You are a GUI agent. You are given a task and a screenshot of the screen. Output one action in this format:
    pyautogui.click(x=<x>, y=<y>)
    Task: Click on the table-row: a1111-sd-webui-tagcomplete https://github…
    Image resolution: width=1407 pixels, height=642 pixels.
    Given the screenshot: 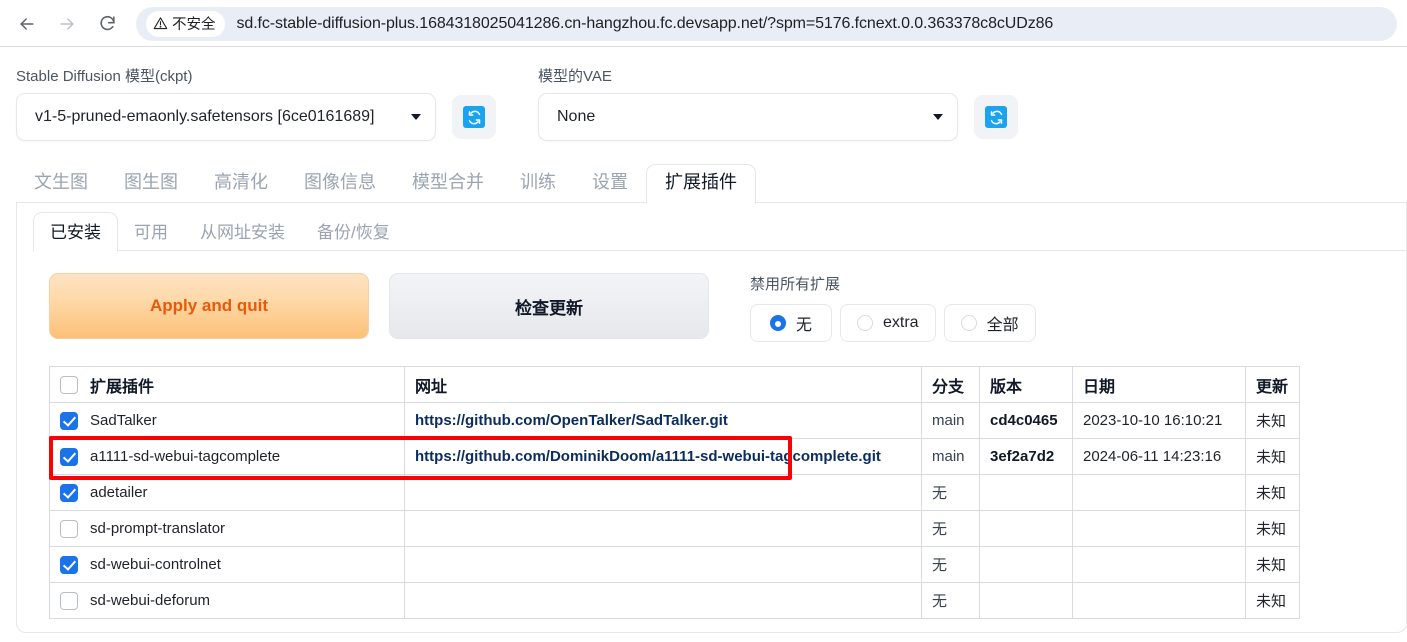 What is the action you would take?
    pyautogui.click(x=674, y=456)
    